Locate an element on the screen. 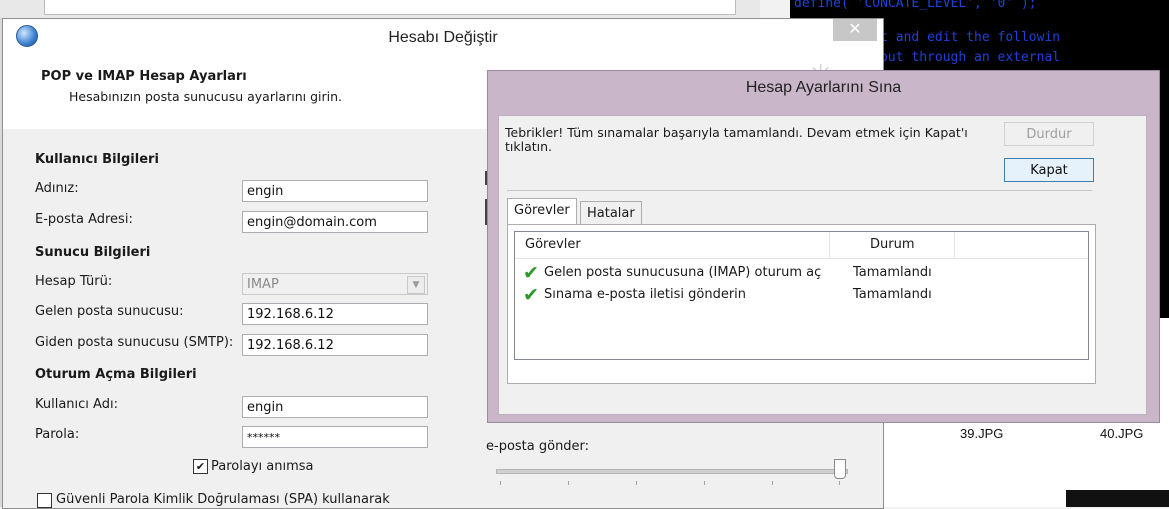 The width and height of the screenshot is (1169, 509). password-label: Parola: is located at coordinates (57, 434).